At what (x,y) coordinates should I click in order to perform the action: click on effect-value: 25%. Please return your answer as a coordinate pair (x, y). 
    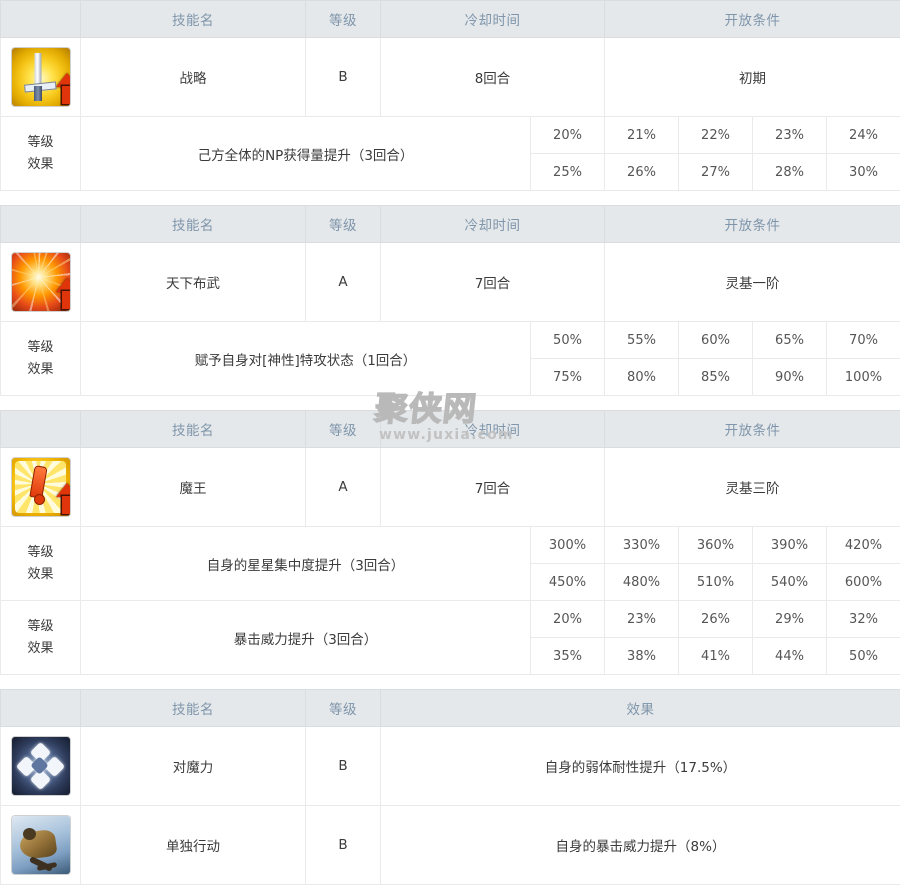
    Looking at the image, I should click on (568, 172).